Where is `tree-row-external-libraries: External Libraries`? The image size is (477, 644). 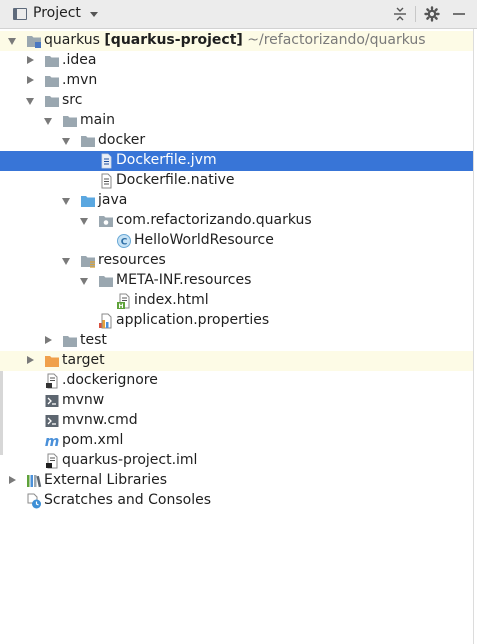 tree-row-external-libraries: External Libraries is located at coordinates (236, 481).